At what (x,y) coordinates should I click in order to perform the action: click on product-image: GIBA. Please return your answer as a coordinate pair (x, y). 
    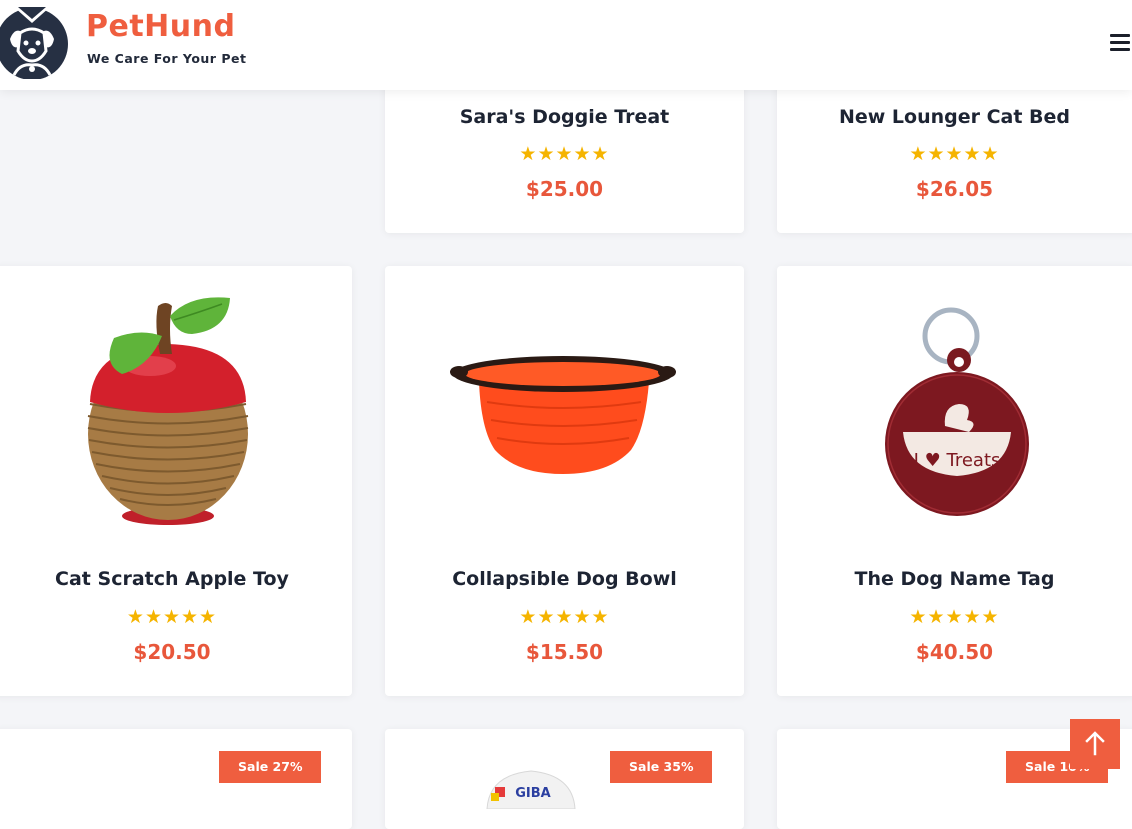
    Looking at the image, I should click on (531, 787).